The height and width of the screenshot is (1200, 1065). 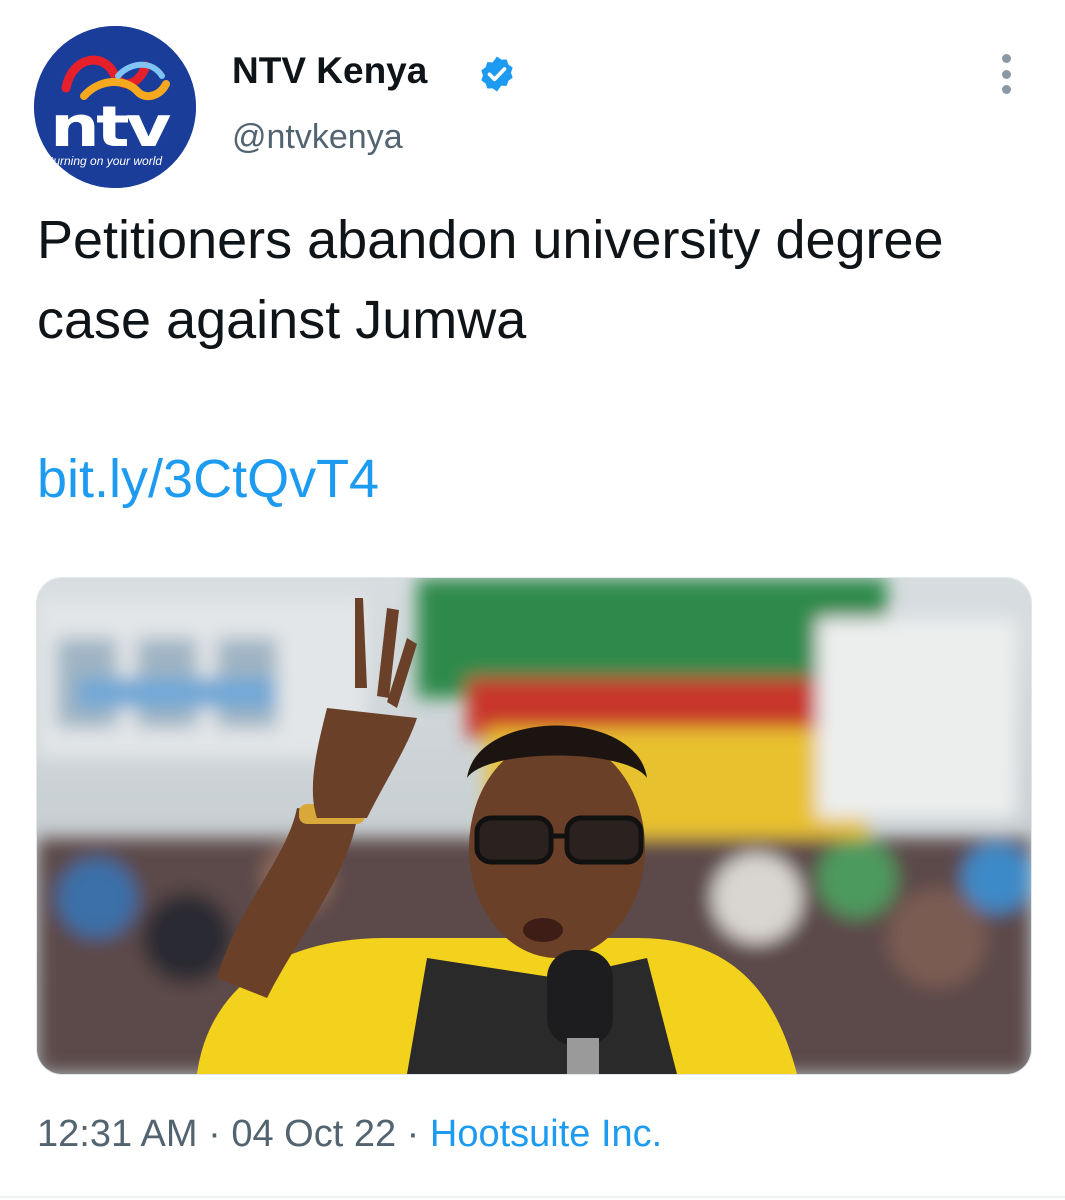 I want to click on tweet-meta: 12:31 AM · 04 Oct 22 · Hootsuite Inc., so click(x=349, y=1134).